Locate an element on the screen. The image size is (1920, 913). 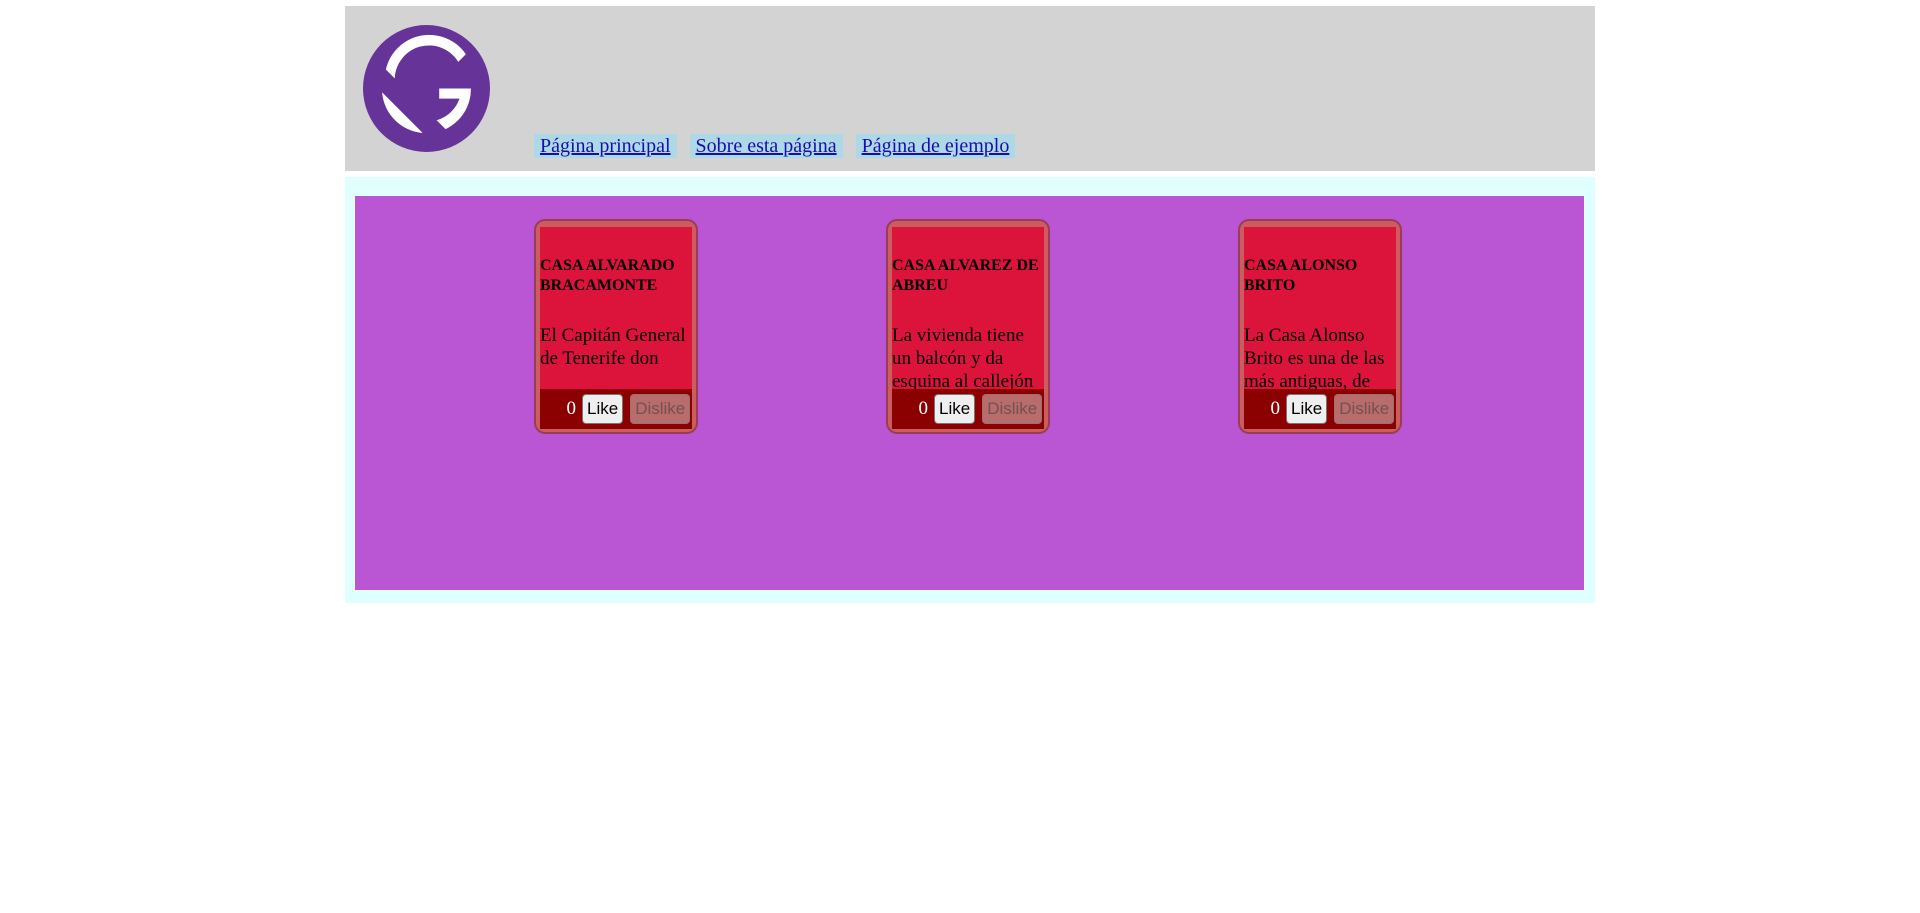
gatsby-logo-icon is located at coordinates (426, 88).